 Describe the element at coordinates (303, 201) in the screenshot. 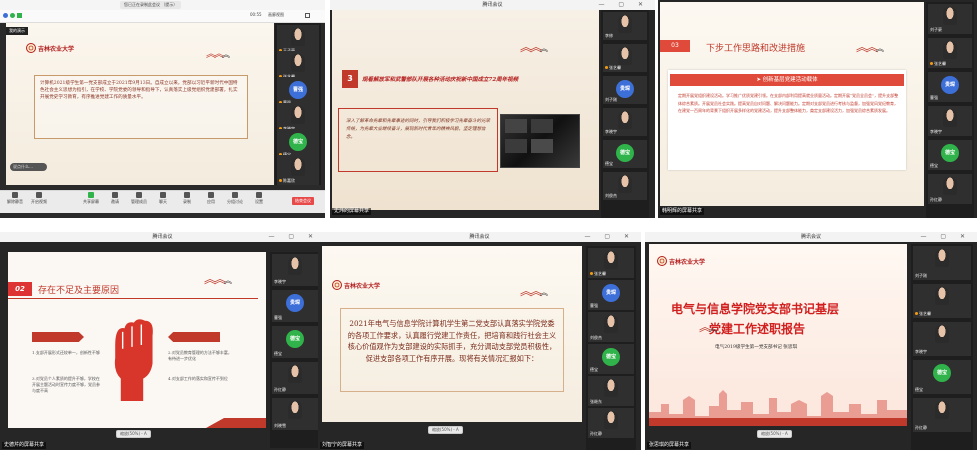

I see `end-meeting-button: 结束会议` at that location.